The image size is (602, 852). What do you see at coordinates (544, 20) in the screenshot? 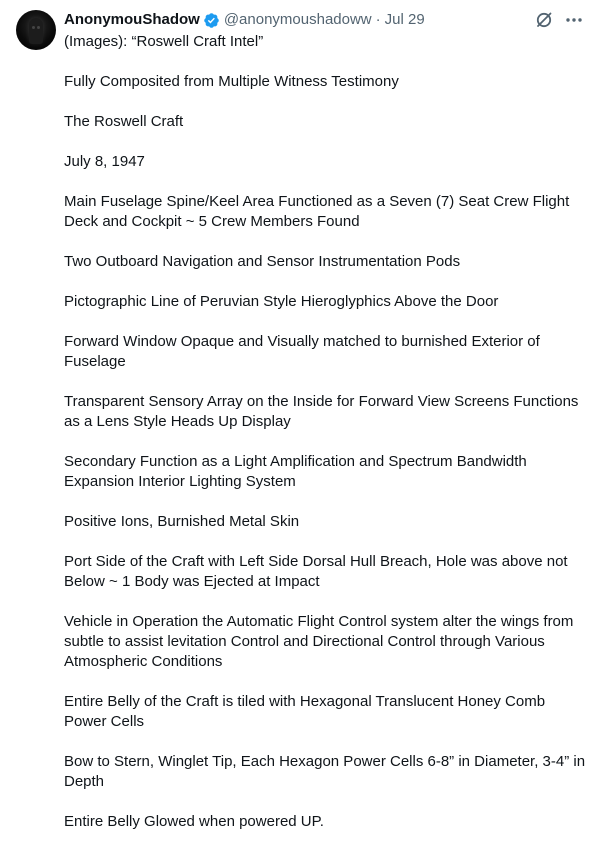
I see `grok-icon` at bounding box center [544, 20].